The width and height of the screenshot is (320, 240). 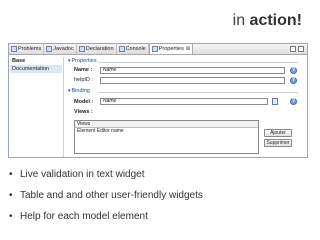 I want to click on model-field: Name, so click(x=184, y=101).